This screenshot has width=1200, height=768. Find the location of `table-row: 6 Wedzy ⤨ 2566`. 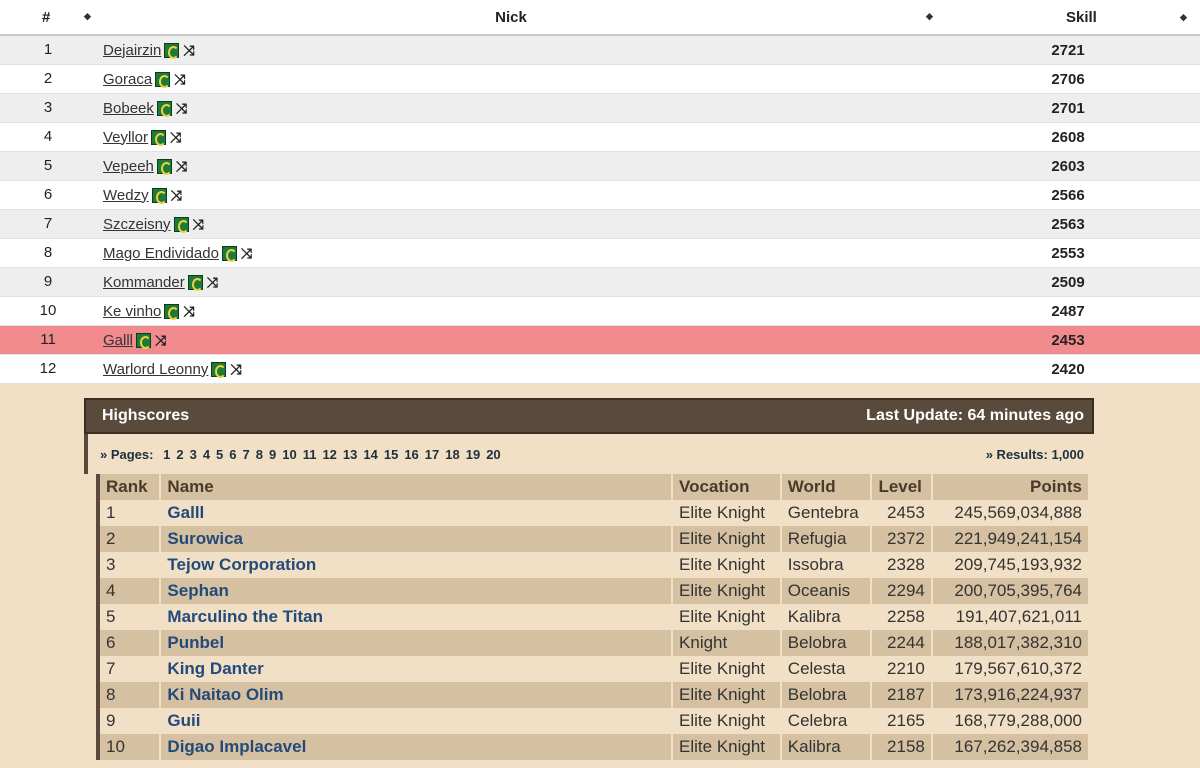

table-row: 6 Wedzy ⤨ 2566 is located at coordinates (600, 195).